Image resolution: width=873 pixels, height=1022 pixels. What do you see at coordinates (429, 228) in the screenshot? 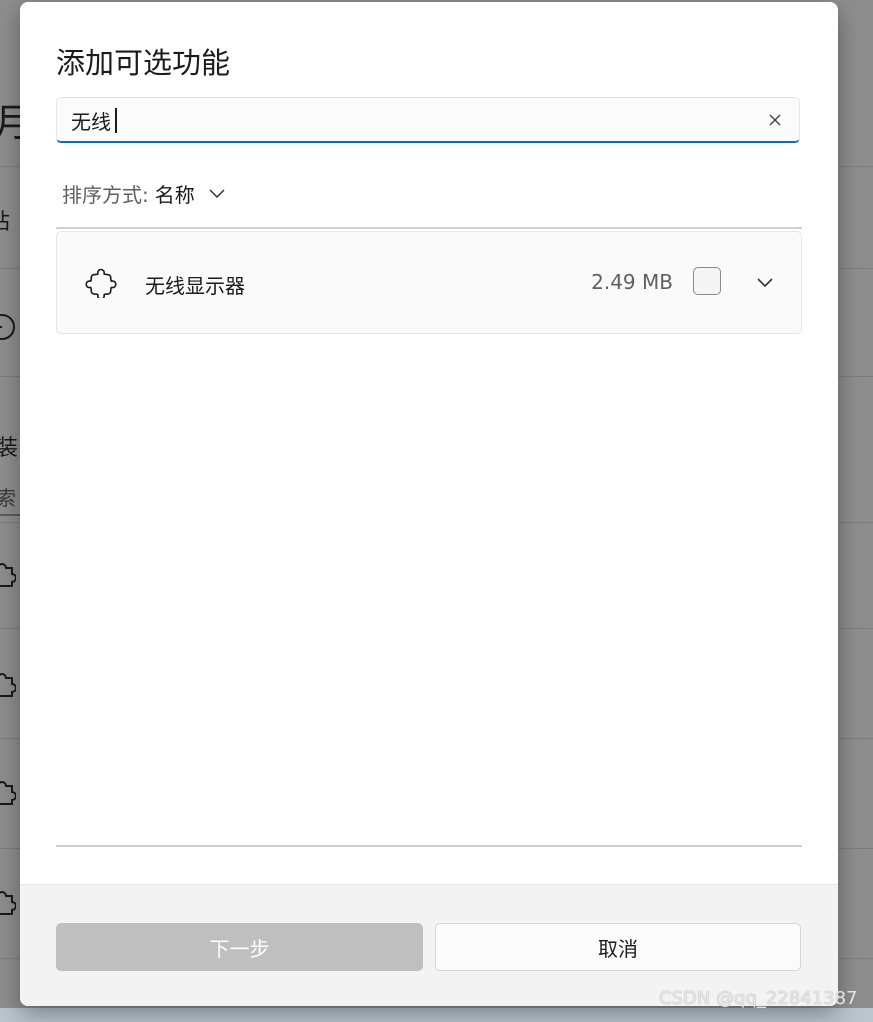
I see `list-top-divider` at bounding box center [429, 228].